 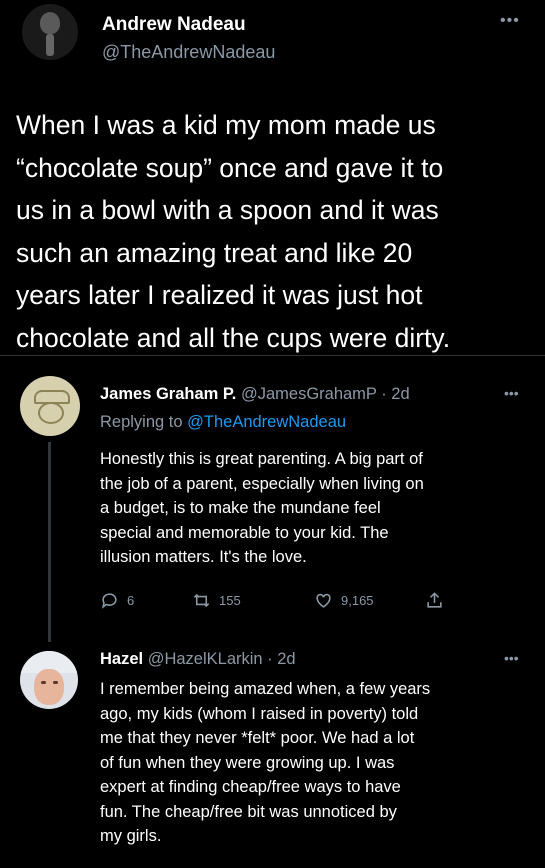 What do you see at coordinates (227, 210) in the screenshot?
I see `tweet-line: us in a bowl with a spoon and it was` at bounding box center [227, 210].